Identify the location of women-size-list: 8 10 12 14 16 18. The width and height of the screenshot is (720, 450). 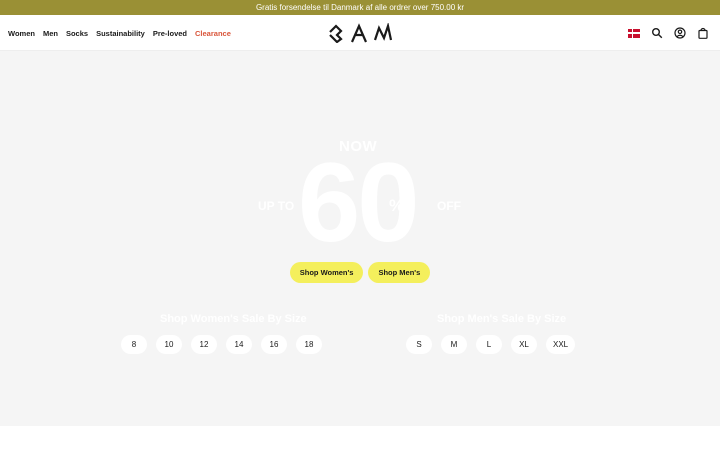
(221, 344).